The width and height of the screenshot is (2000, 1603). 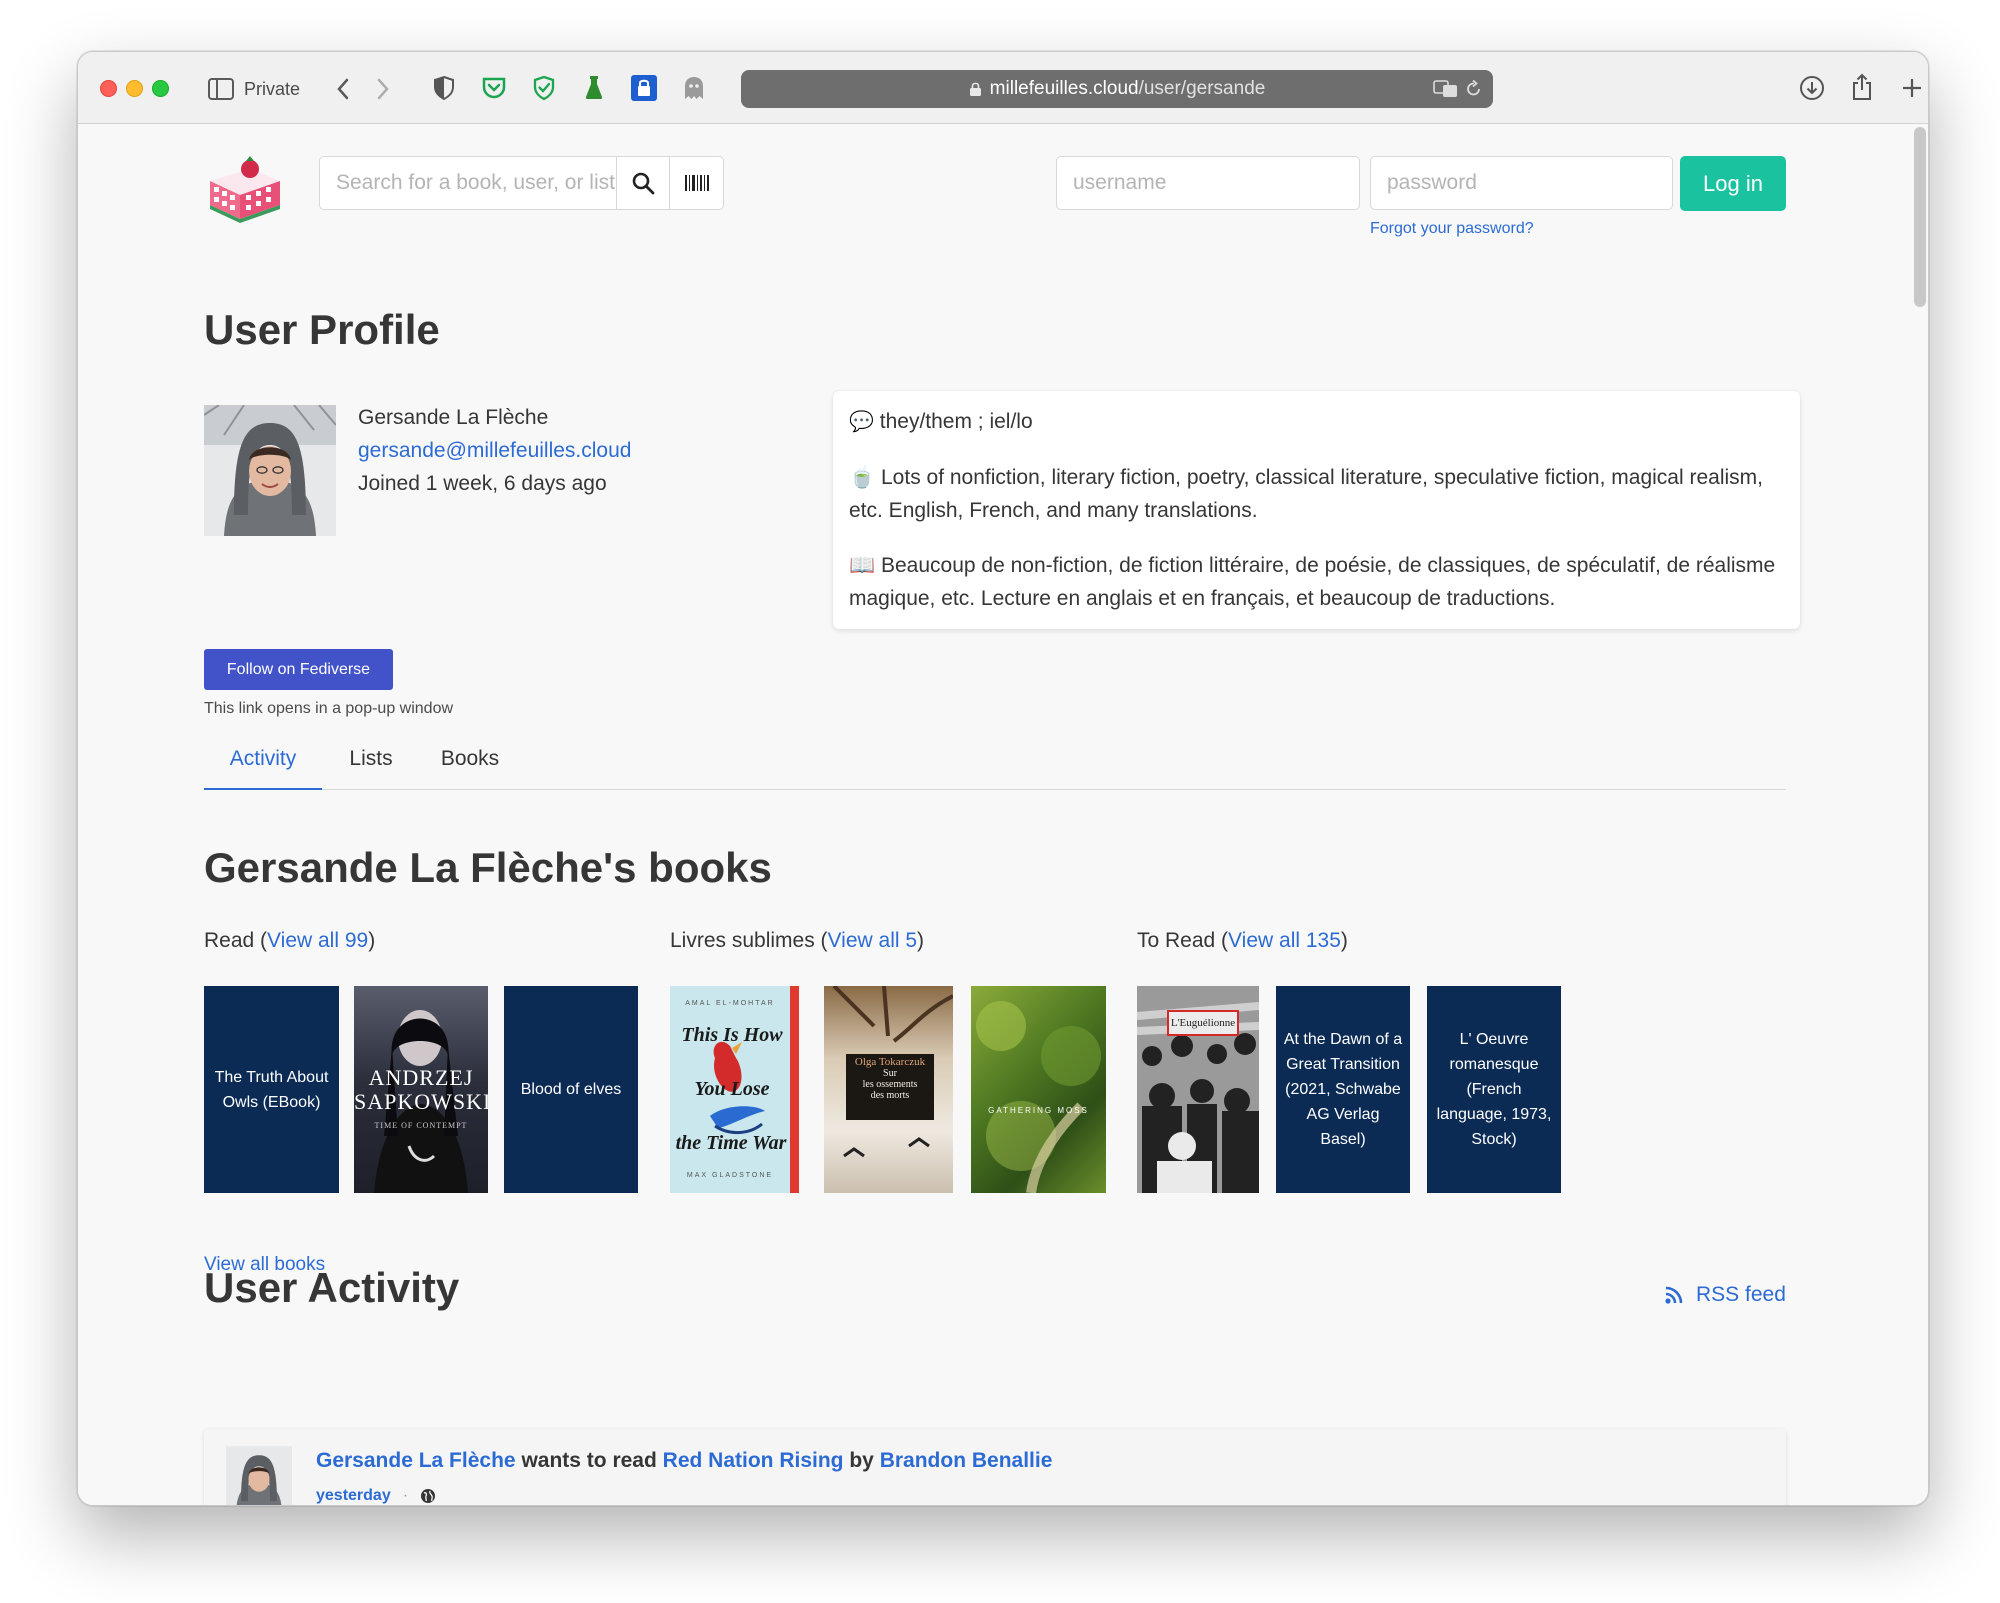 I want to click on adguard-extension-button, so click(x=544, y=88).